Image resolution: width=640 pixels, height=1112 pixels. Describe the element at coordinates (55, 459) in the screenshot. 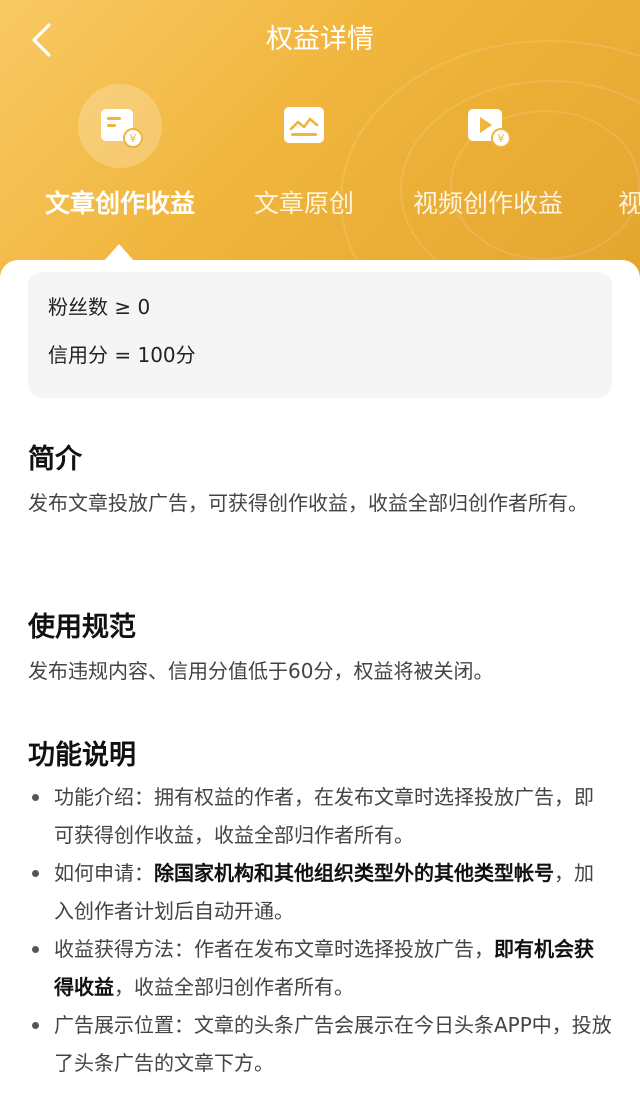

I see `intro-title: 简介` at that location.